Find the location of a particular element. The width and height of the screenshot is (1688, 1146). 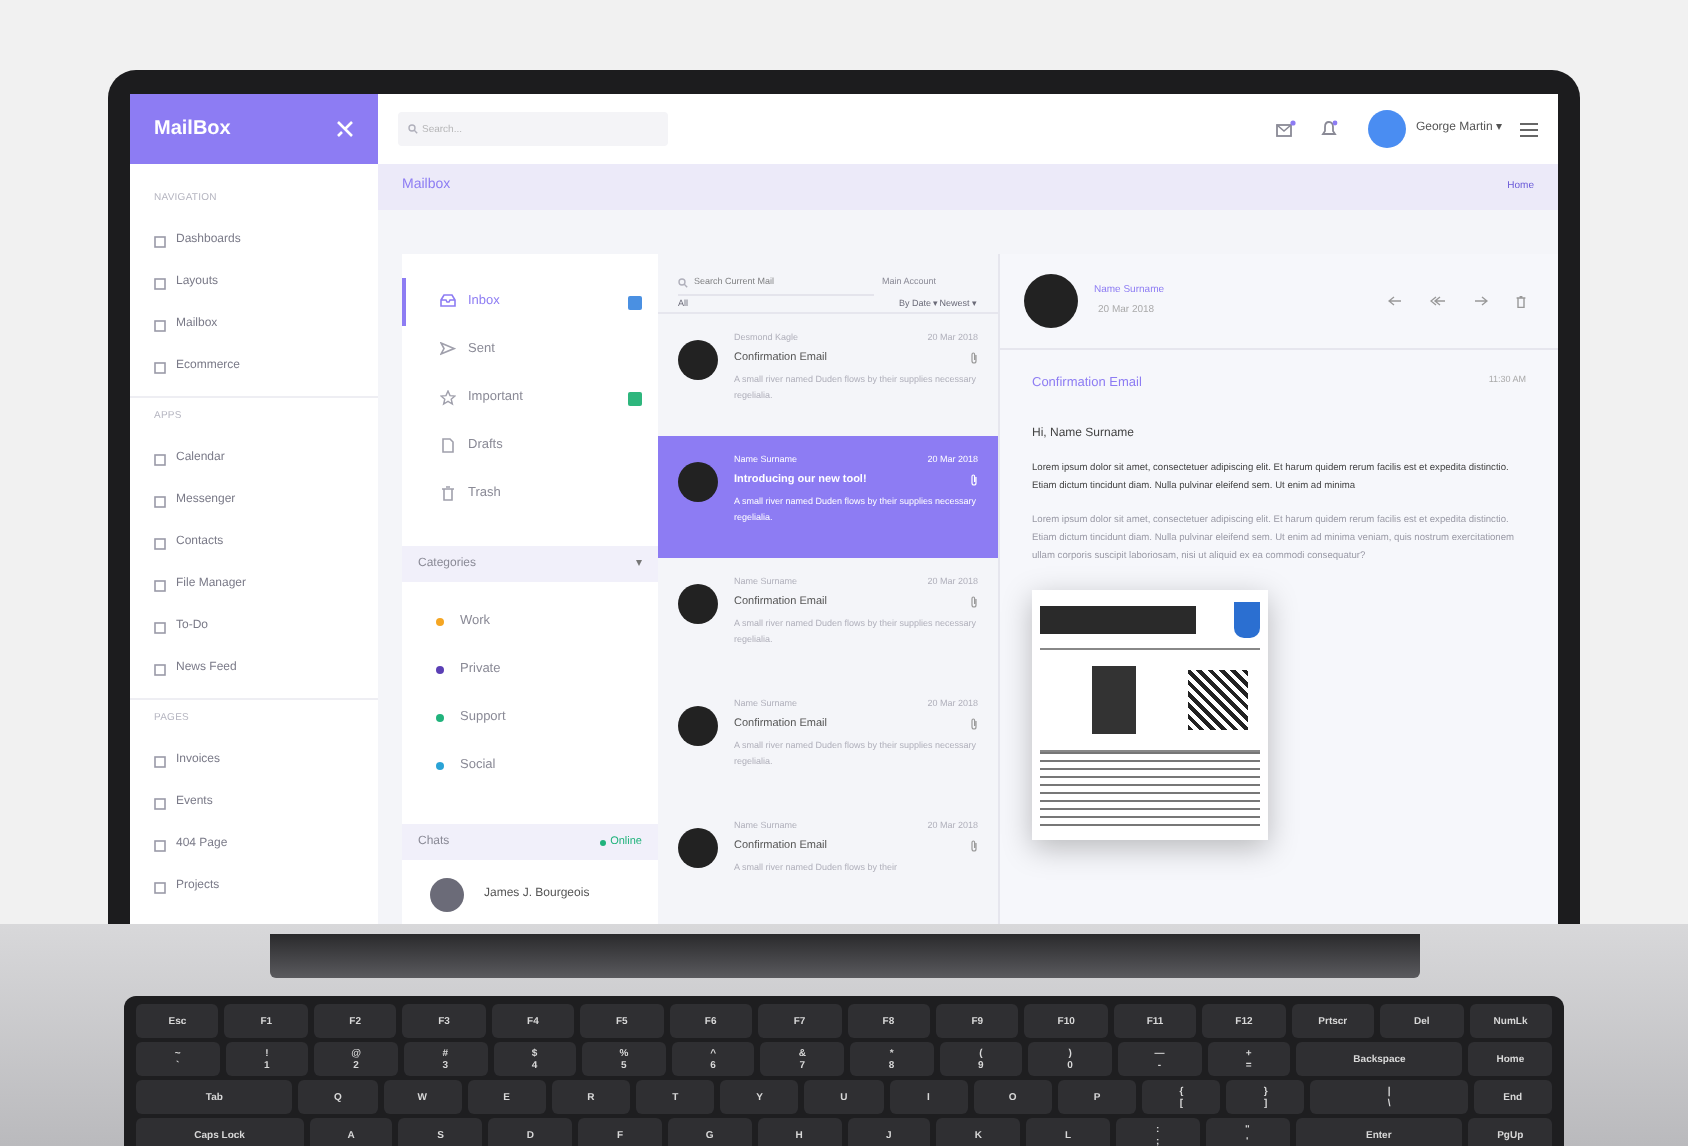

menu-icon is located at coordinates (1529, 129).